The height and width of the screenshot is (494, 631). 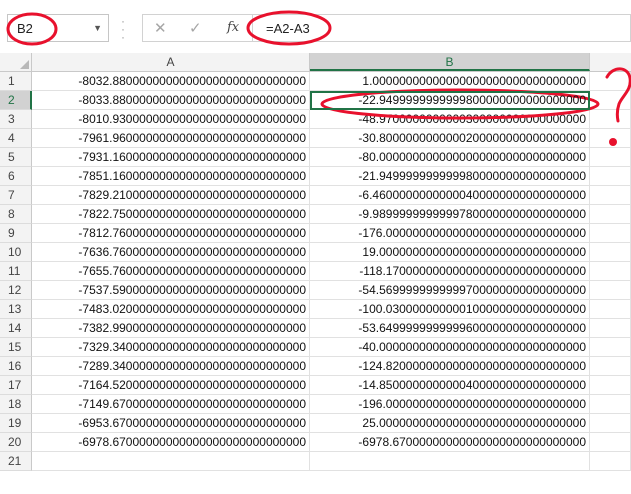 I want to click on cell-b: 25.0000000000000000000000000000000, so click(x=450, y=423).